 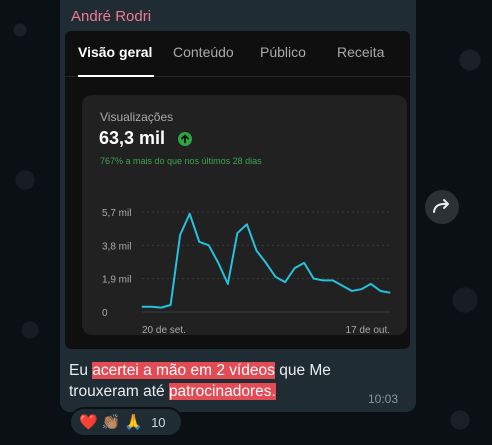 I want to click on metric-label: Visualizações, so click(x=137, y=117).